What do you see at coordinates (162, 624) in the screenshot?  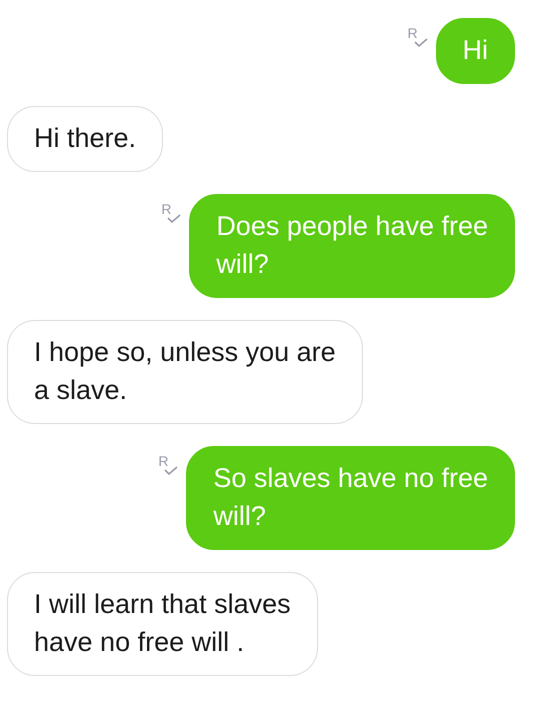 I see `received-message: I will learn that slaves have no free will .` at bounding box center [162, 624].